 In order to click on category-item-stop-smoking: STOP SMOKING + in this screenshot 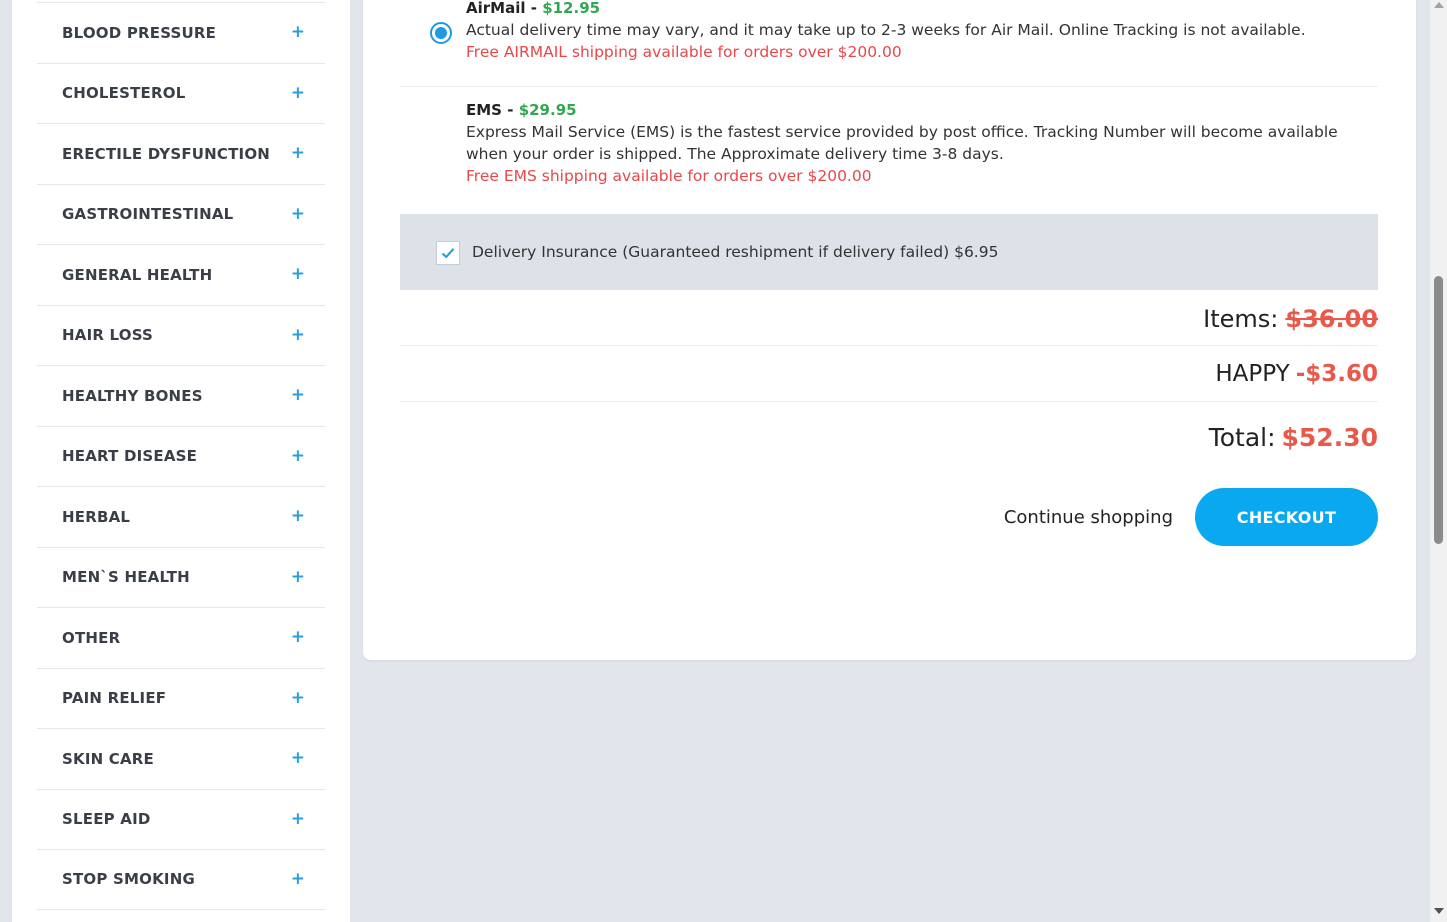, I will do `click(181, 879)`.